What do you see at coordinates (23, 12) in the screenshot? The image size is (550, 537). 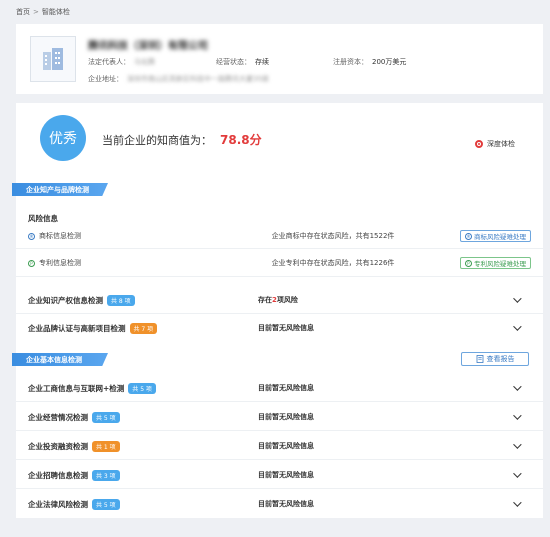 I see `breadcrumb-home: 首页` at bounding box center [23, 12].